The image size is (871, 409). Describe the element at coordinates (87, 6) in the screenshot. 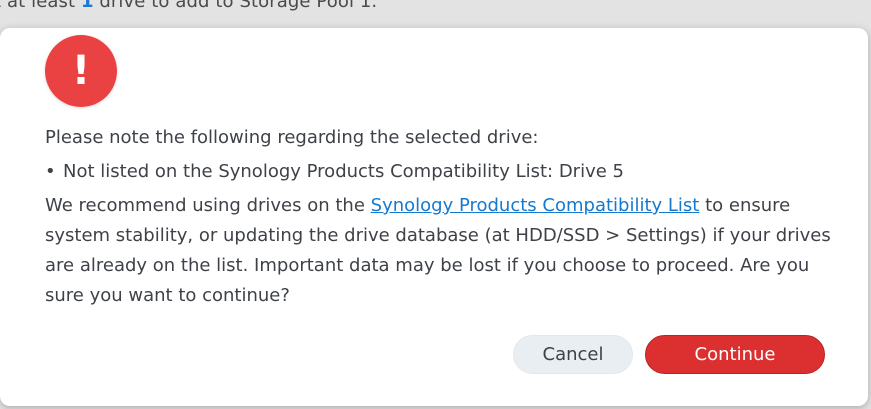

I see `background-drive-count: 1` at that location.